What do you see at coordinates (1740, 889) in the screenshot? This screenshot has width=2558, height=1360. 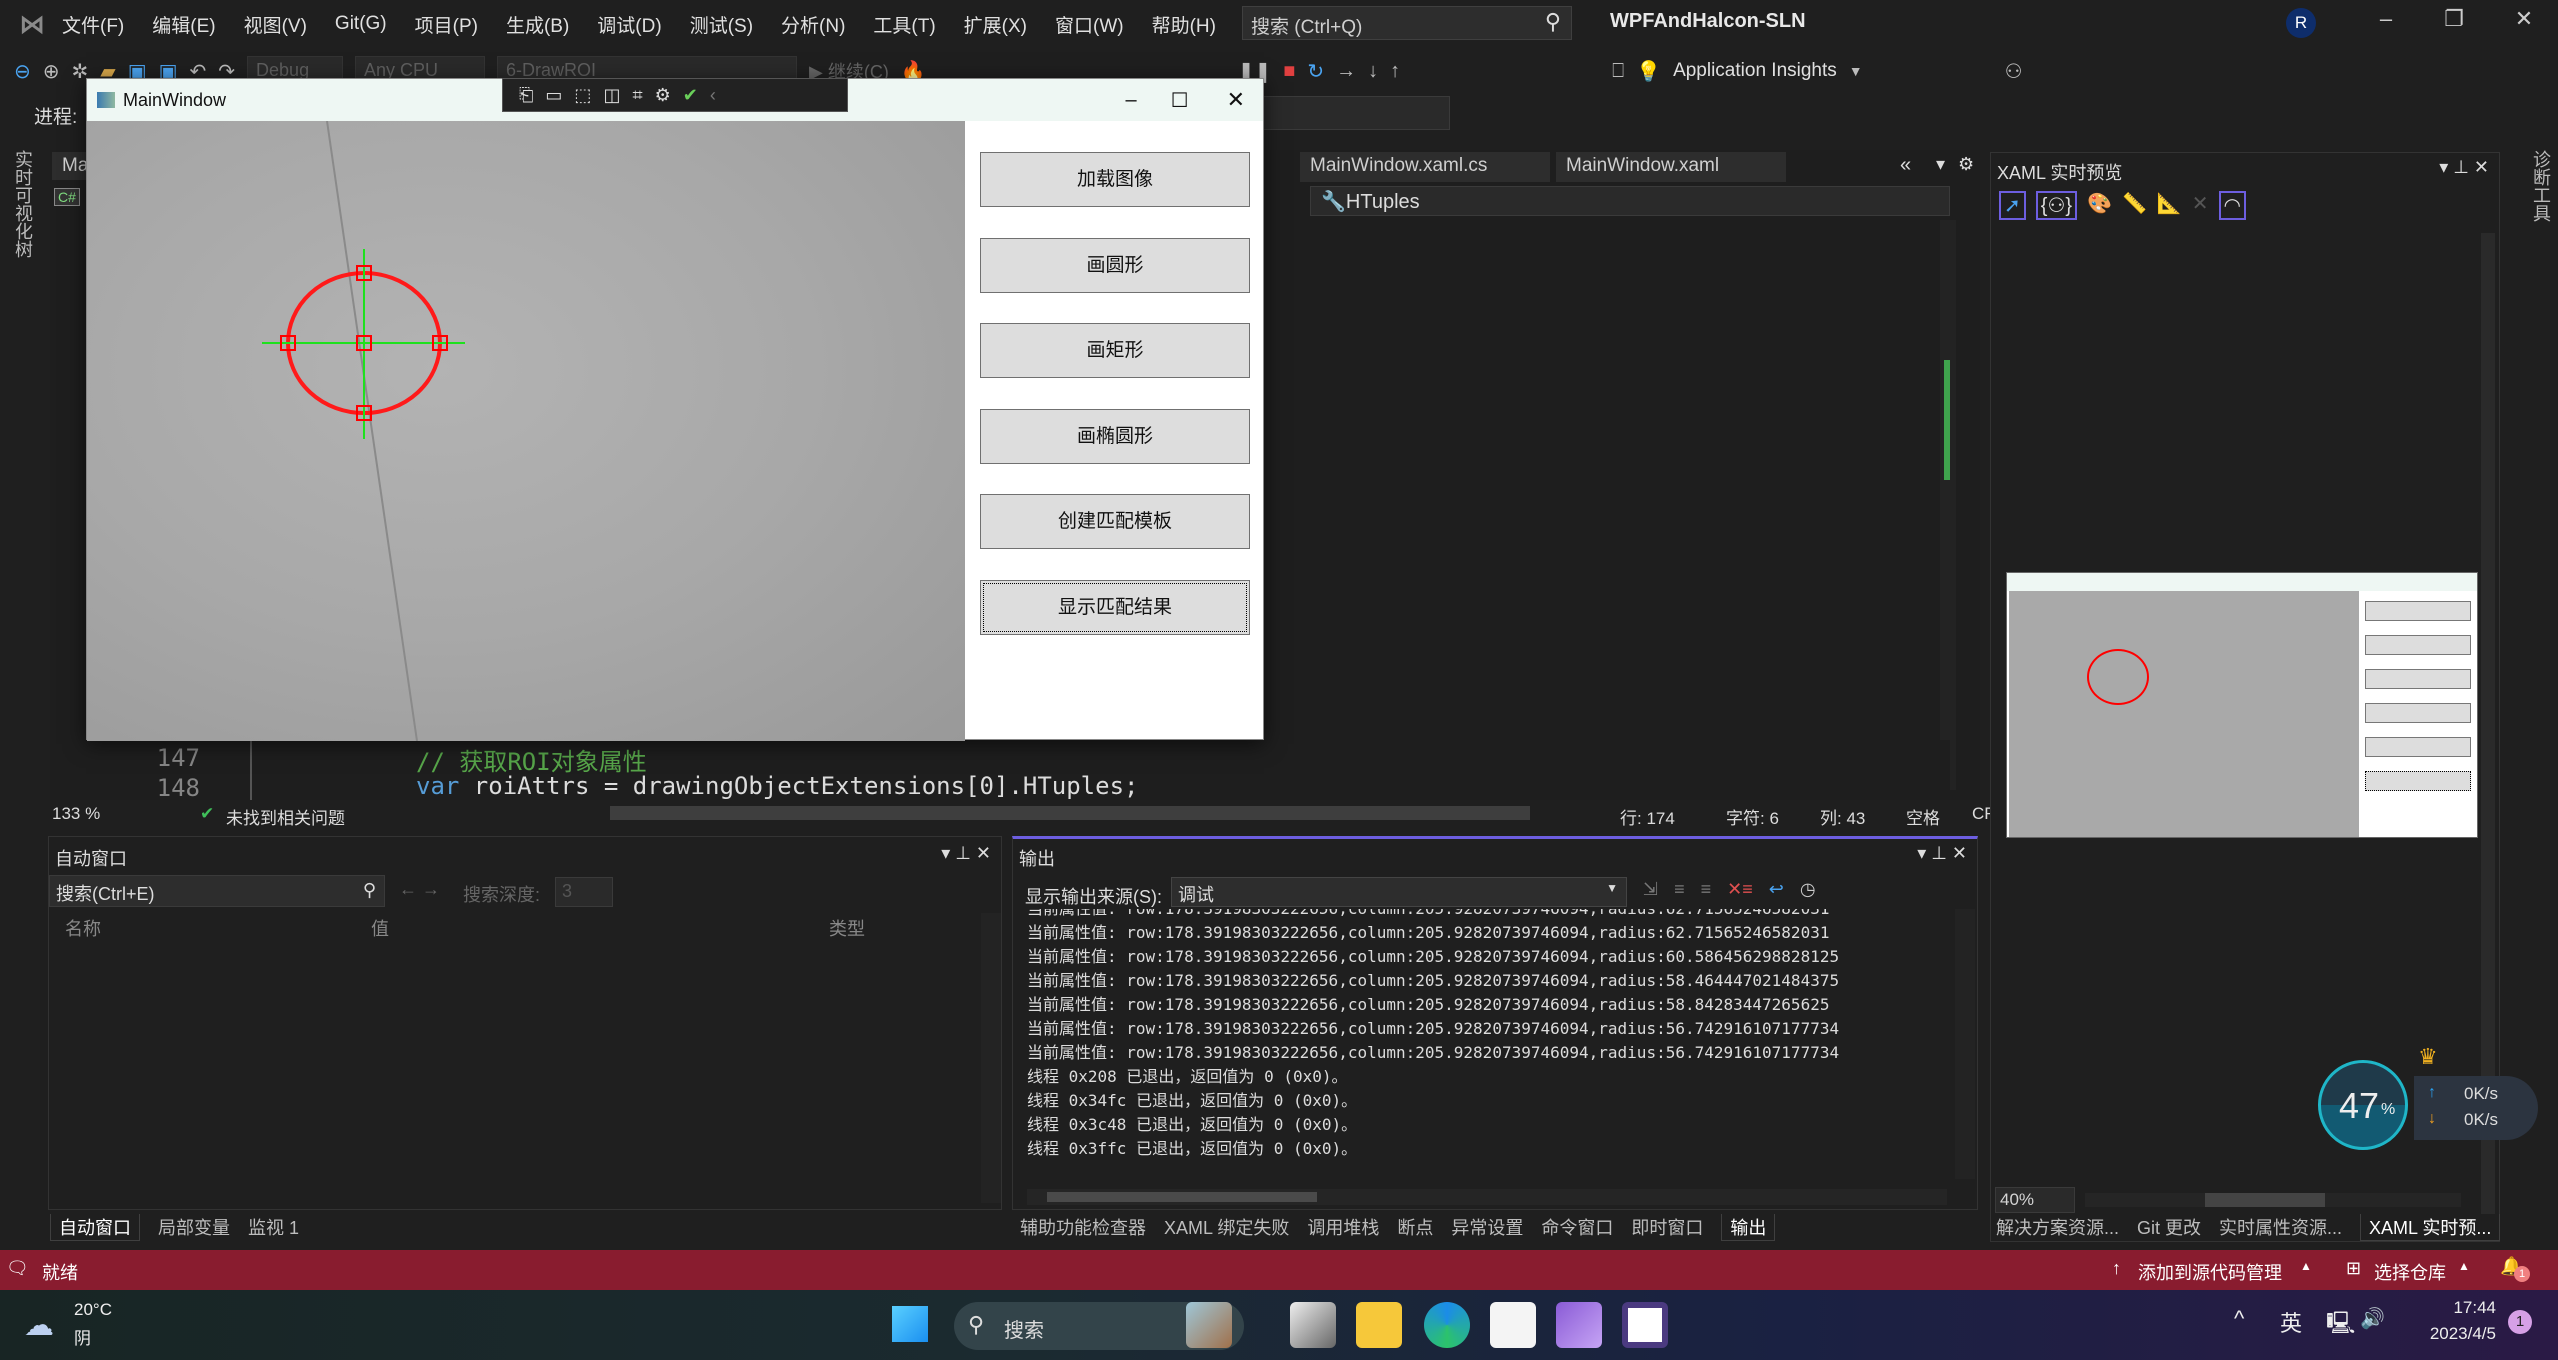 I see `clear-all-icon: ✕≡` at bounding box center [1740, 889].